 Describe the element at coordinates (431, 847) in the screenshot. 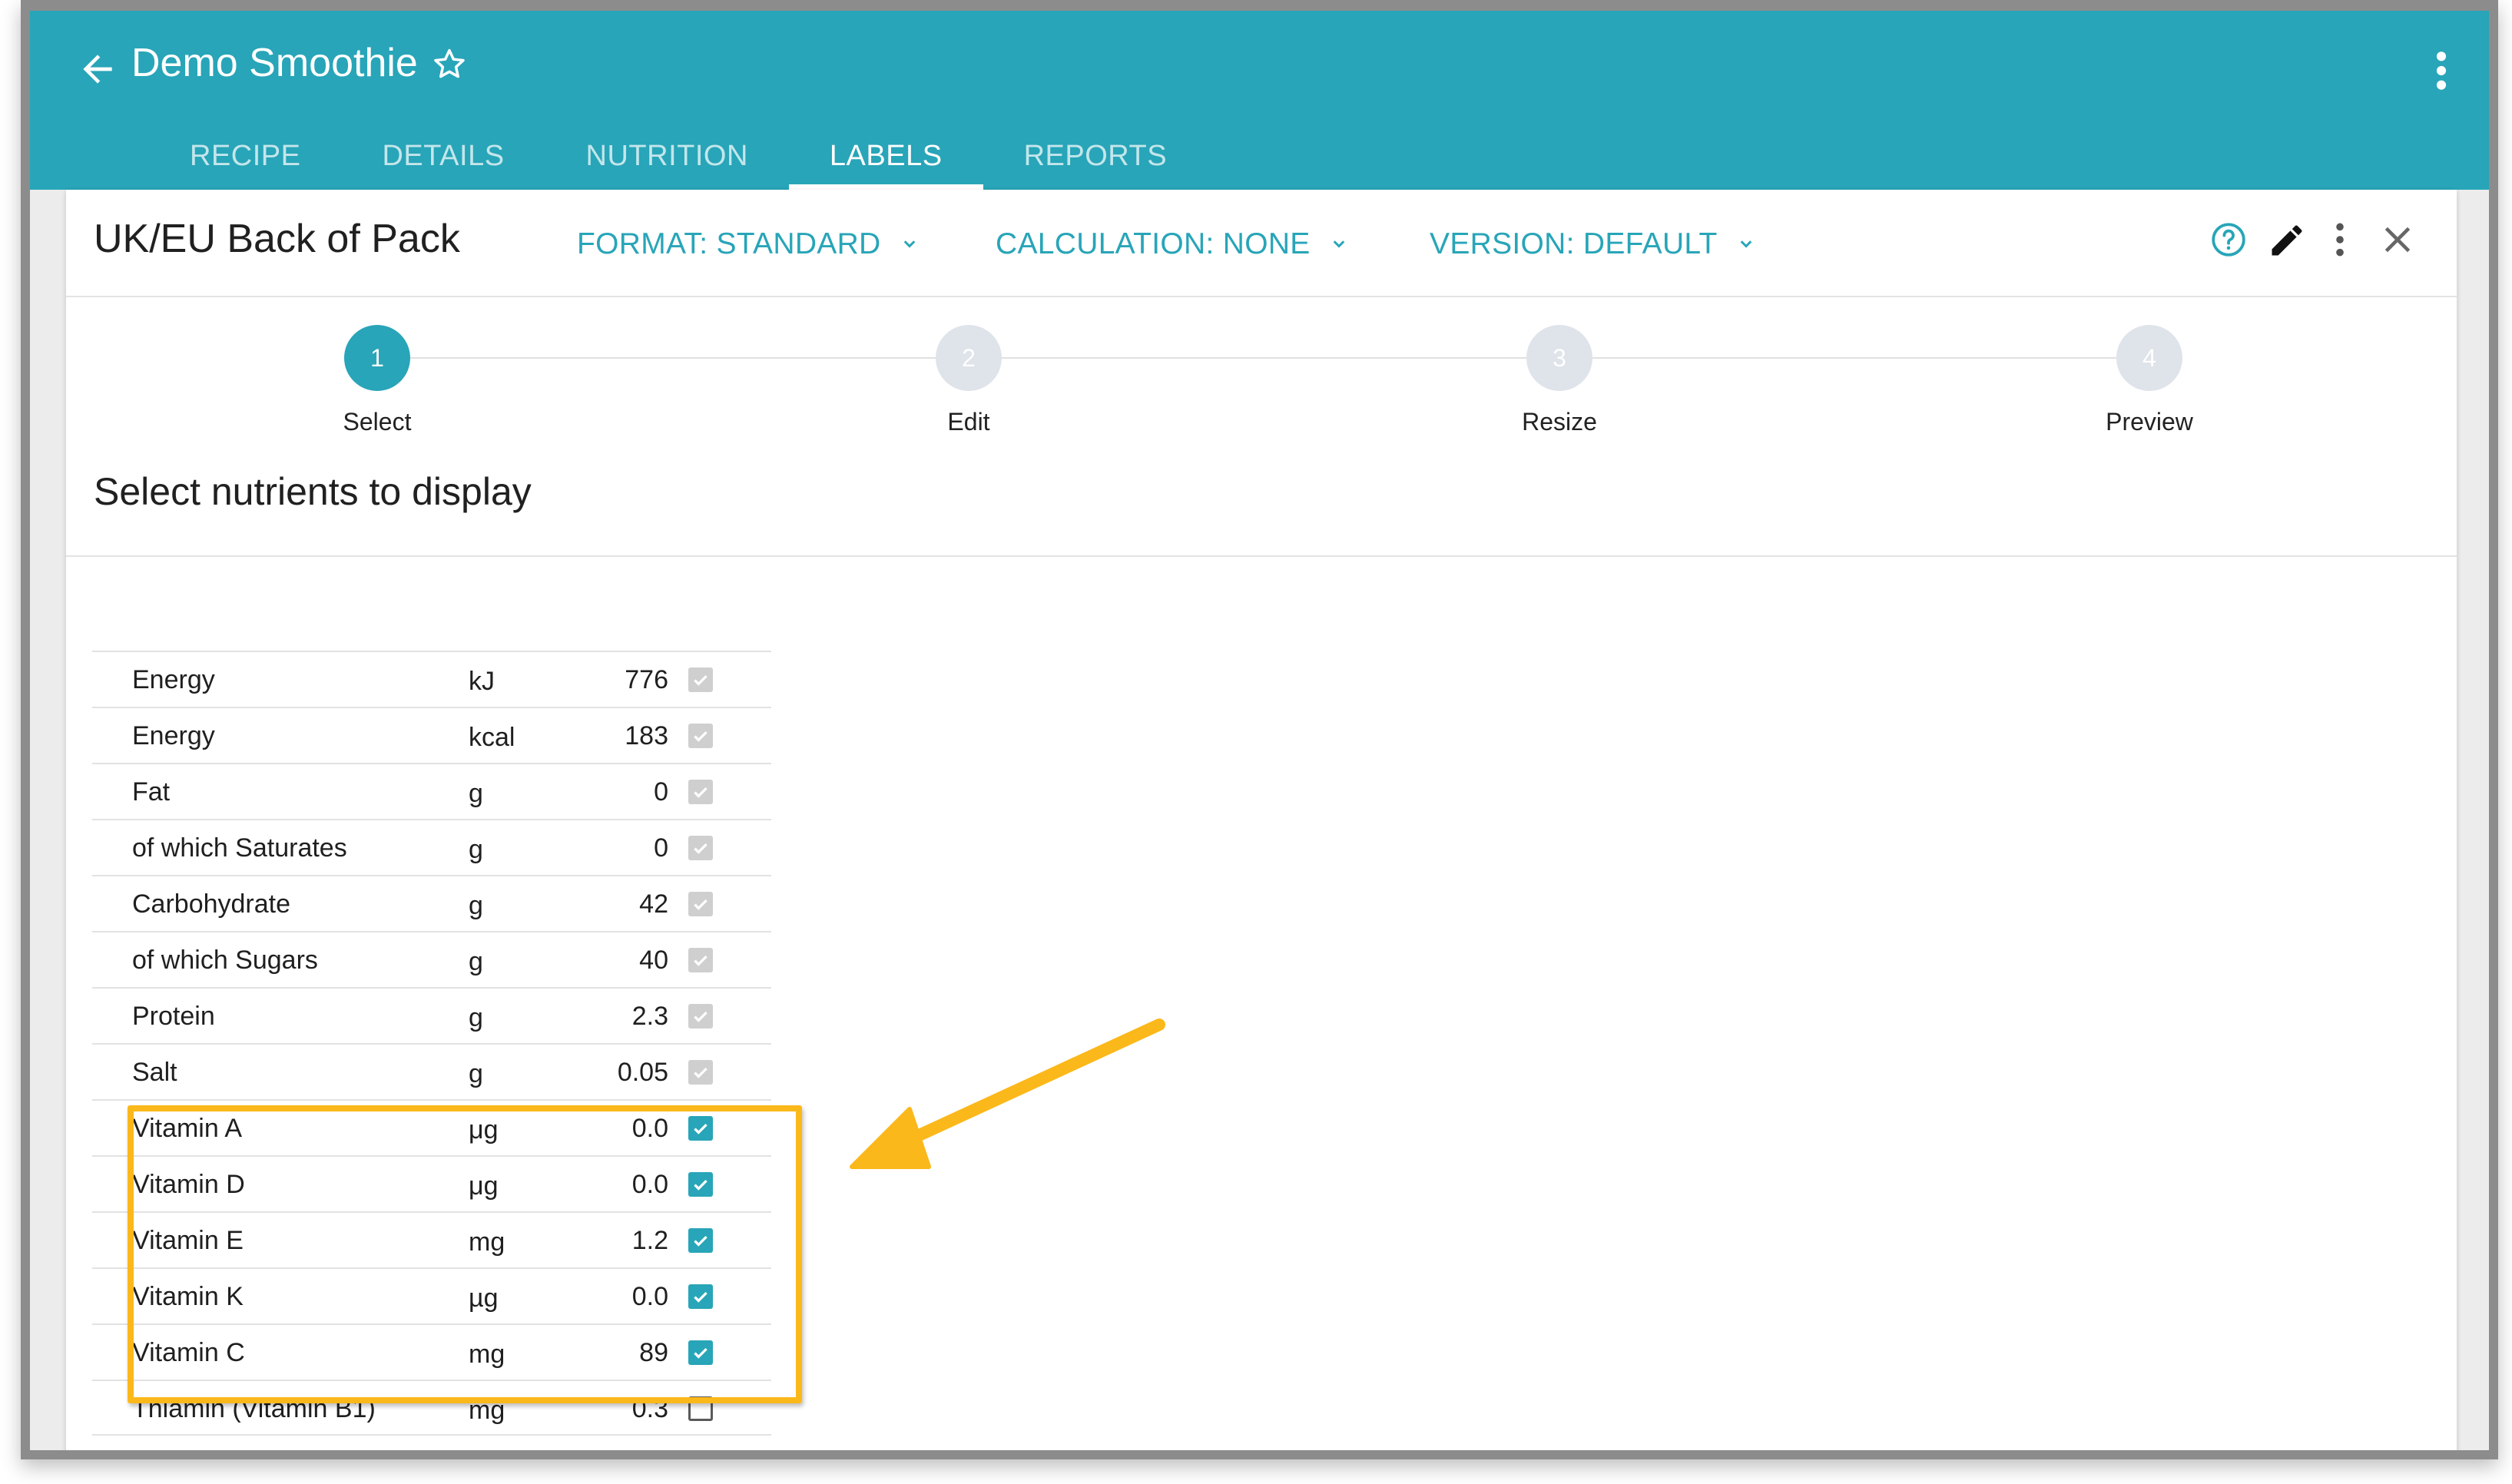

I see `nutrient-row: of which Saturates g 0` at that location.